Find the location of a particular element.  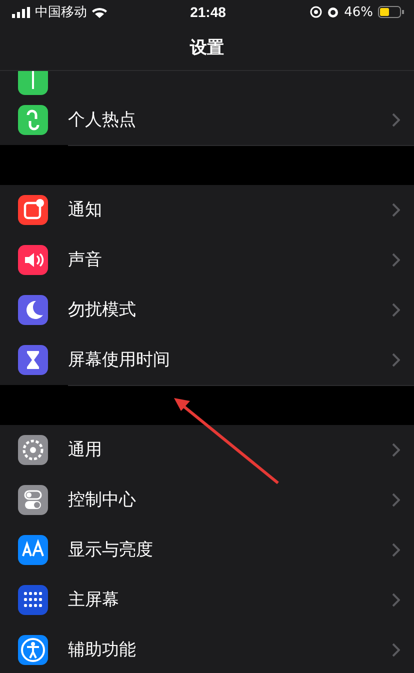

row-label: 显示与亮度 is located at coordinates (110, 550).